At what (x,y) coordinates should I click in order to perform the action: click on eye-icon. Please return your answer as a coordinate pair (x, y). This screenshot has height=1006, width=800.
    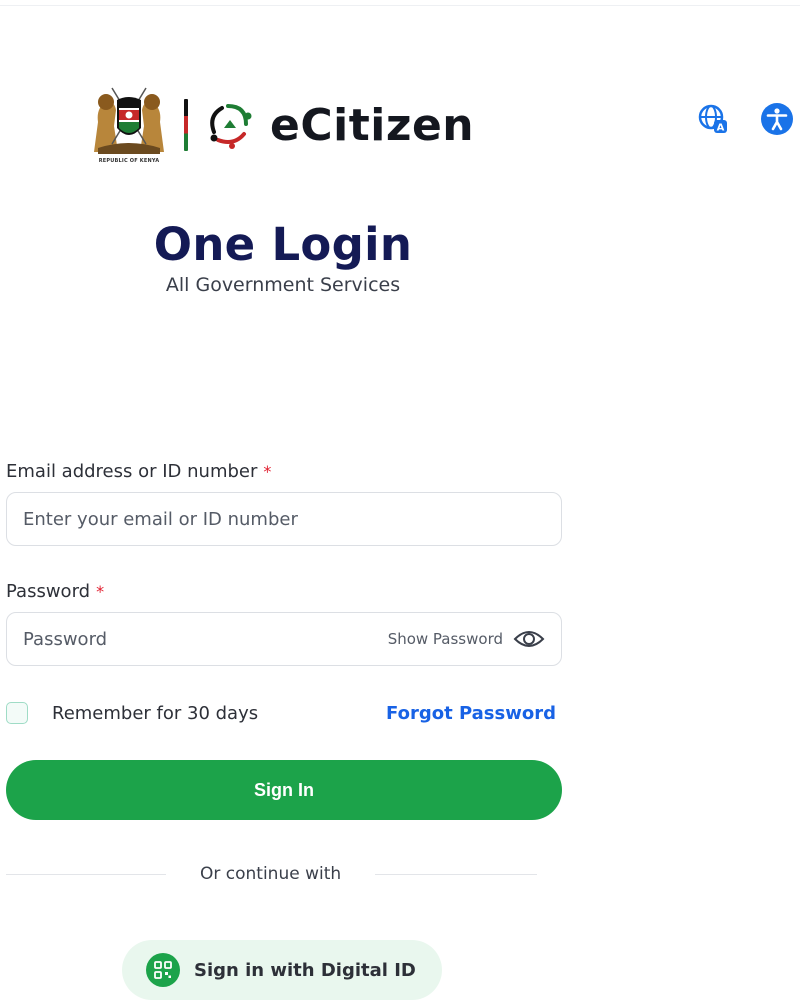
    Looking at the image, I should click on (529, 639).